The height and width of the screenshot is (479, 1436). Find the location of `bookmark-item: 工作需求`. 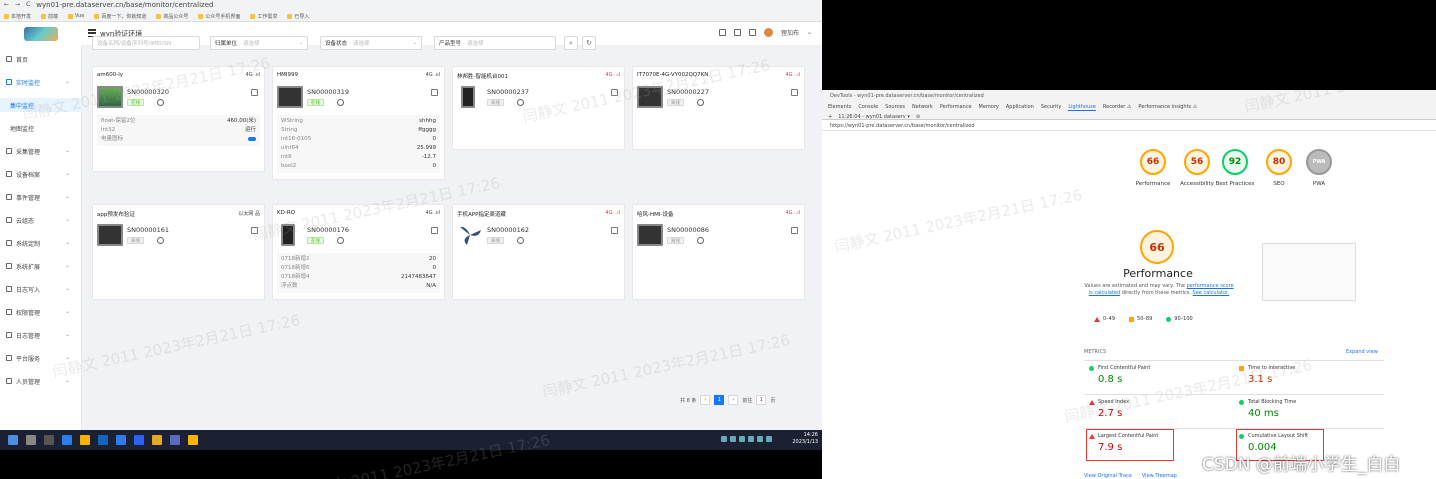

bookmark-item: 工作需求 is located at coordinates (263, 16).